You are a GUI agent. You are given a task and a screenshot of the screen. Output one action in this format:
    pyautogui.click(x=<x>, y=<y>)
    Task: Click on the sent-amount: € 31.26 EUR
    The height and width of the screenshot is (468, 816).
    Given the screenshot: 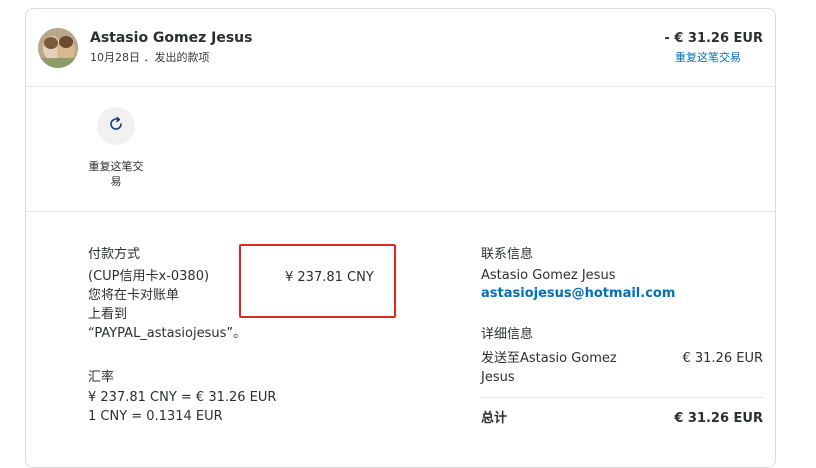 What is the action you would take?
    pyautogui.click(x=722, y=358)
    